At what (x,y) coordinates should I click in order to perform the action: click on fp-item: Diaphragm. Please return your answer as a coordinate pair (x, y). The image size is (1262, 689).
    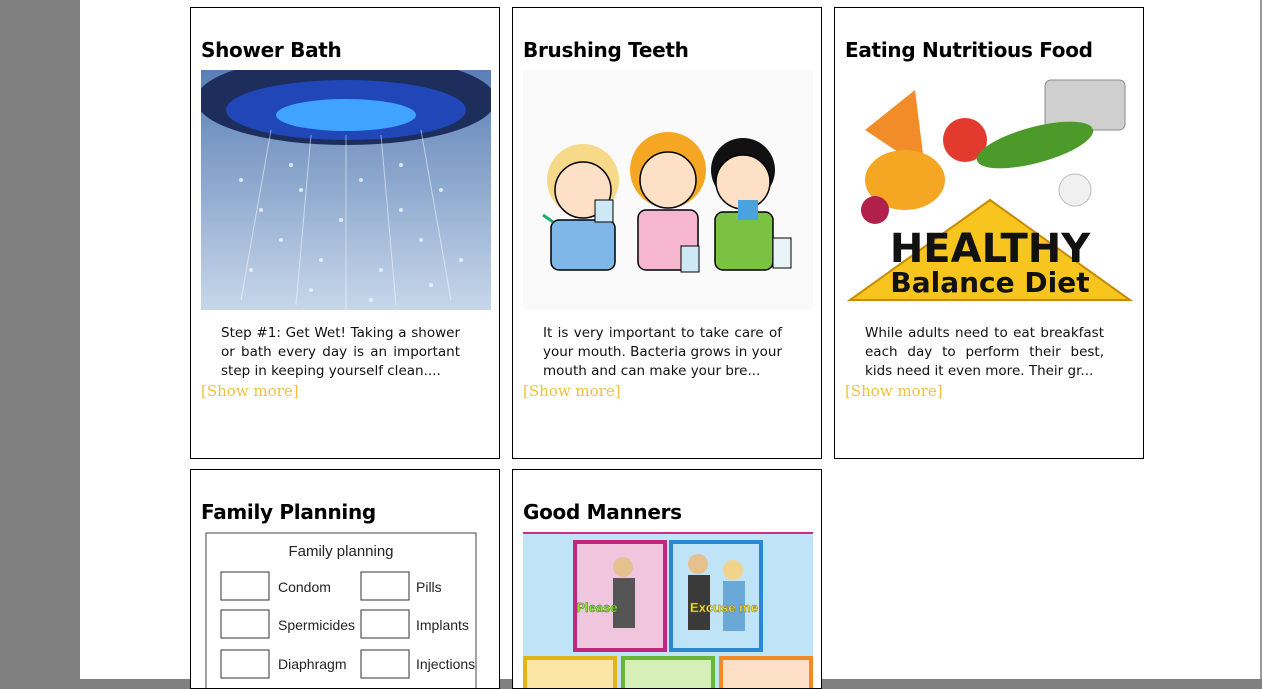
    Looking at the image, I should click on (312, 664).